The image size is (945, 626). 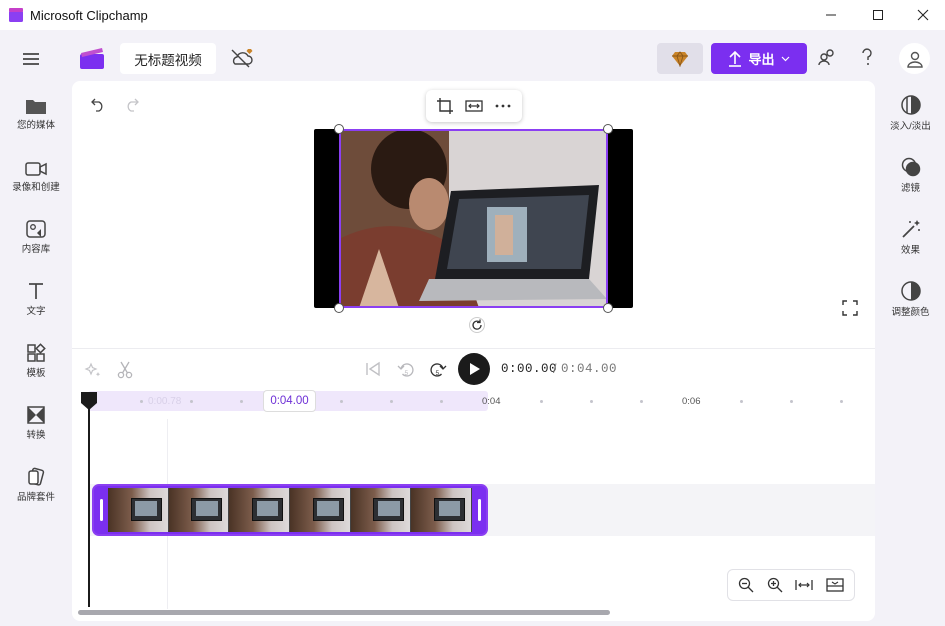 What do you see at coordinates (910, 105) in the screenshot?
I see `fade-icon` at bounding box center [910, 105].